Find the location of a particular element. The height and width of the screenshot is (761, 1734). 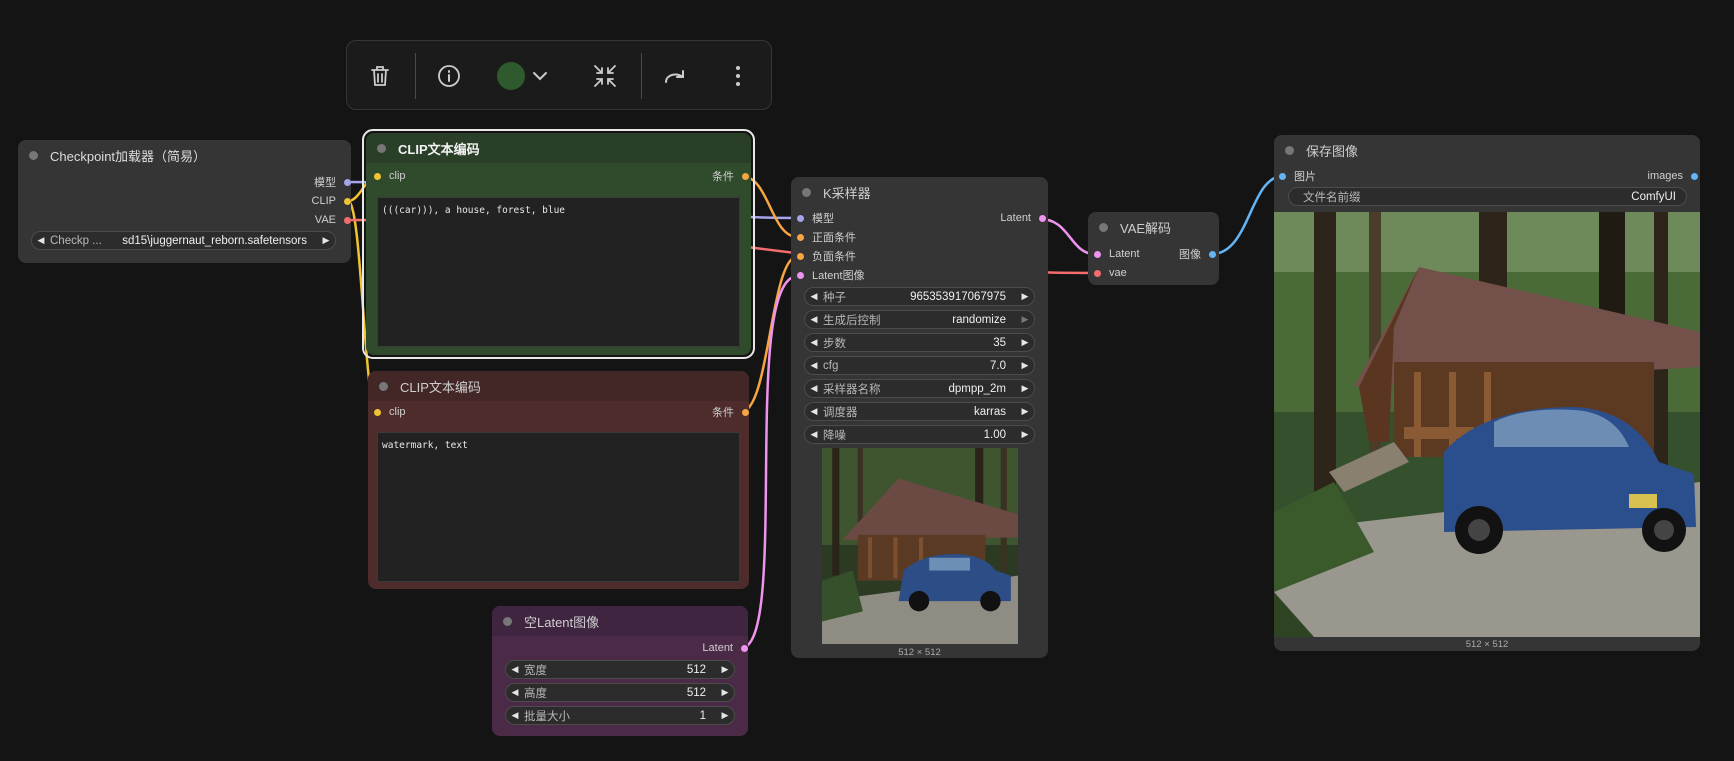

node-title-bar: Checkpoint加载器（简易） is located at coordinates (184, 155).